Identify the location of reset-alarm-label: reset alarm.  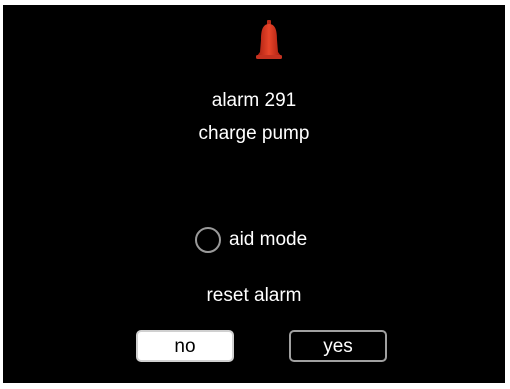
(254, 295).